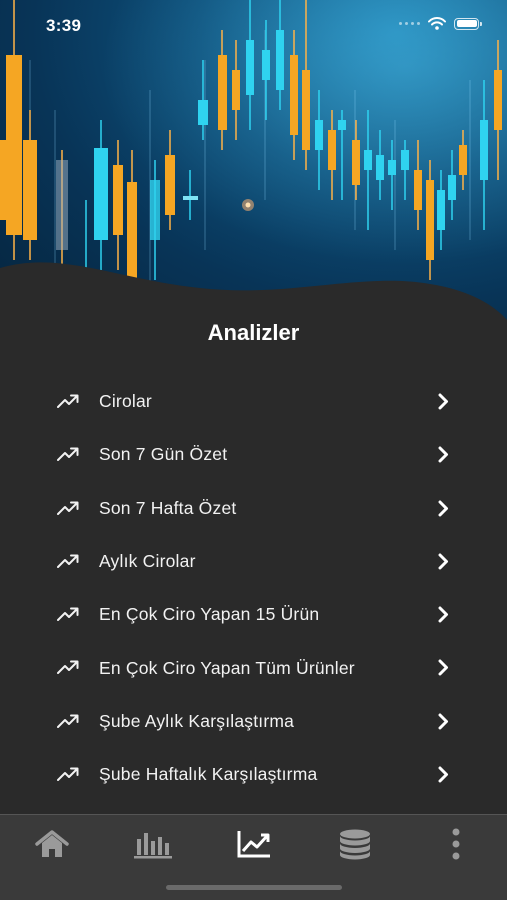  I want to click on menu-item: En Çok Ciro Yapan 15 Ürün, so click(253, 614).